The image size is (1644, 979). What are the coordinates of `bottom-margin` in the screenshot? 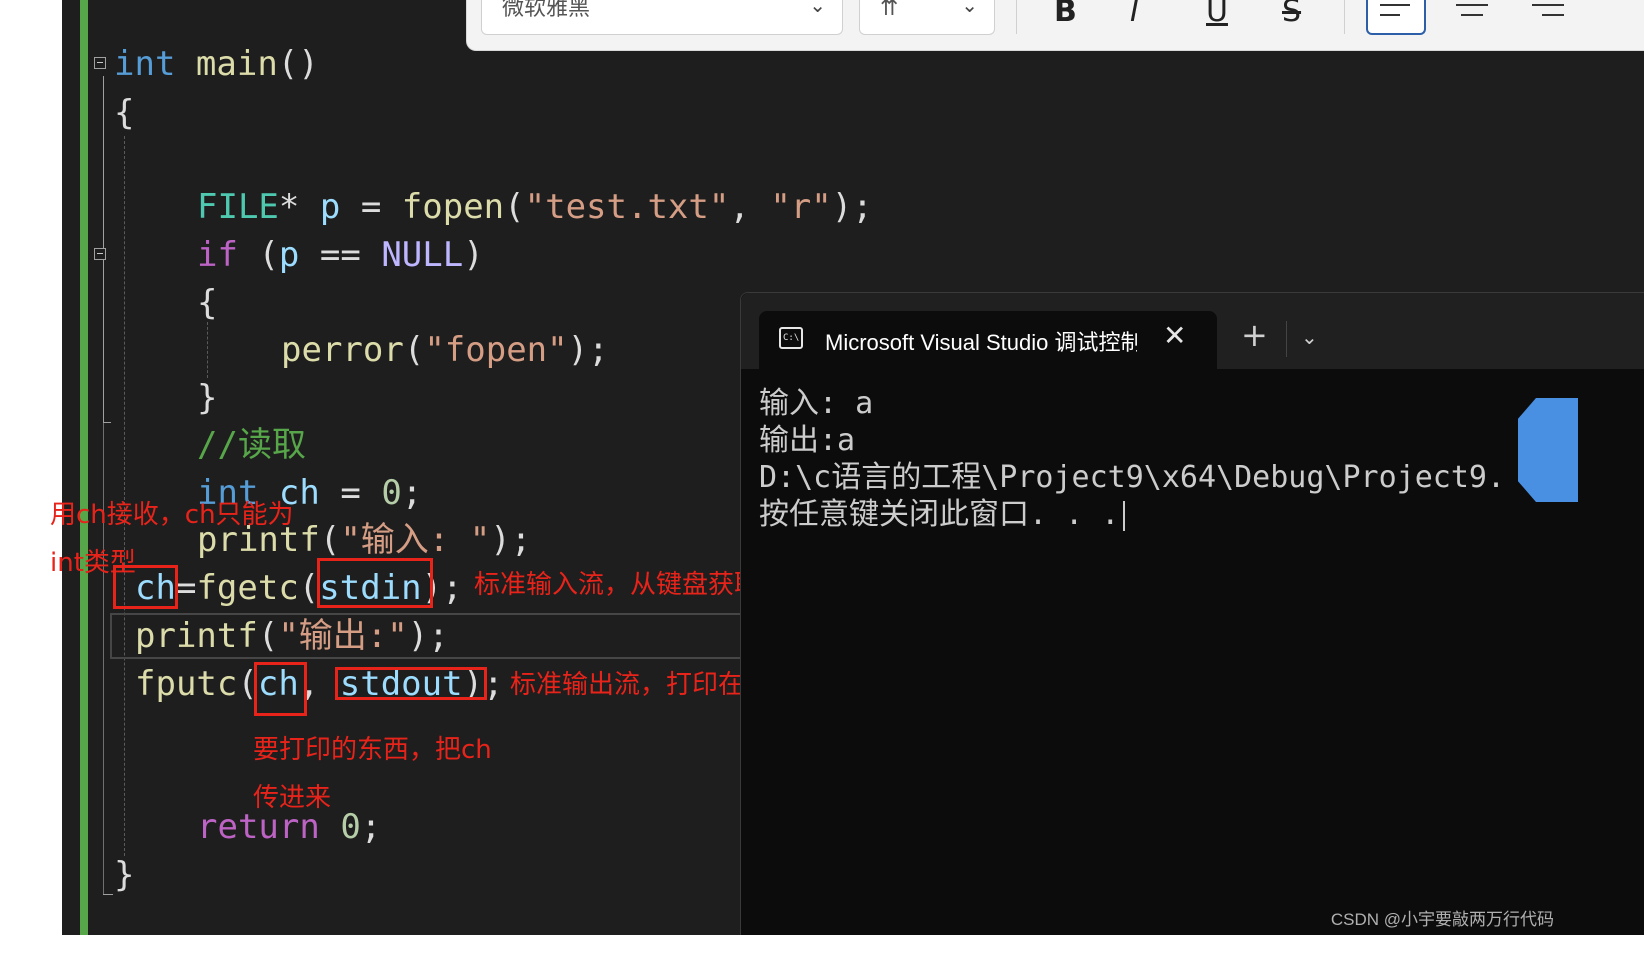 It's located at (822, 957).